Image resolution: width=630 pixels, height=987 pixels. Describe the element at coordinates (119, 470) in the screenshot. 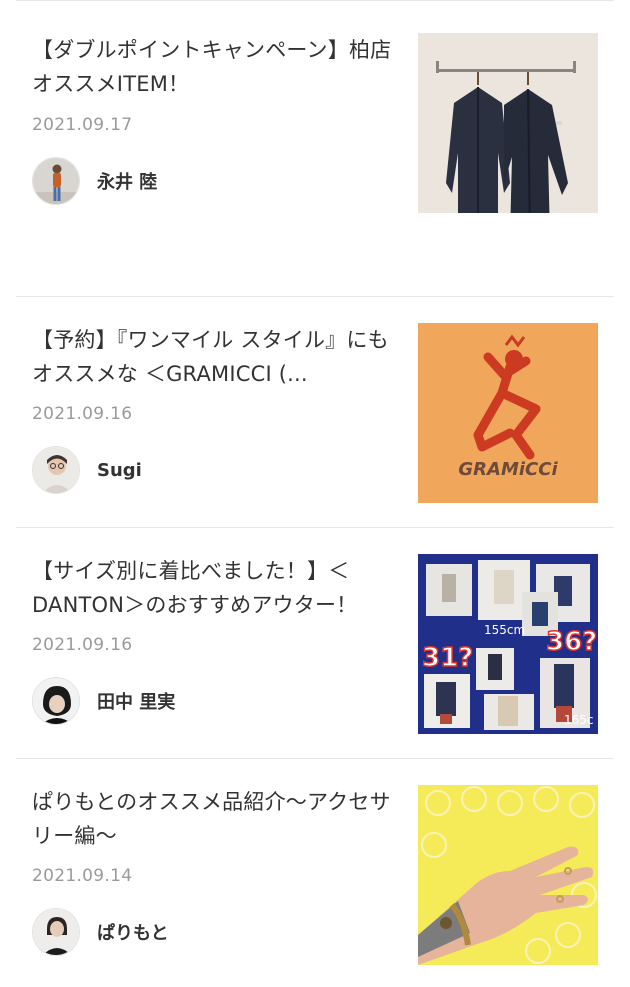

I see `author-name: Sugi` at that location.